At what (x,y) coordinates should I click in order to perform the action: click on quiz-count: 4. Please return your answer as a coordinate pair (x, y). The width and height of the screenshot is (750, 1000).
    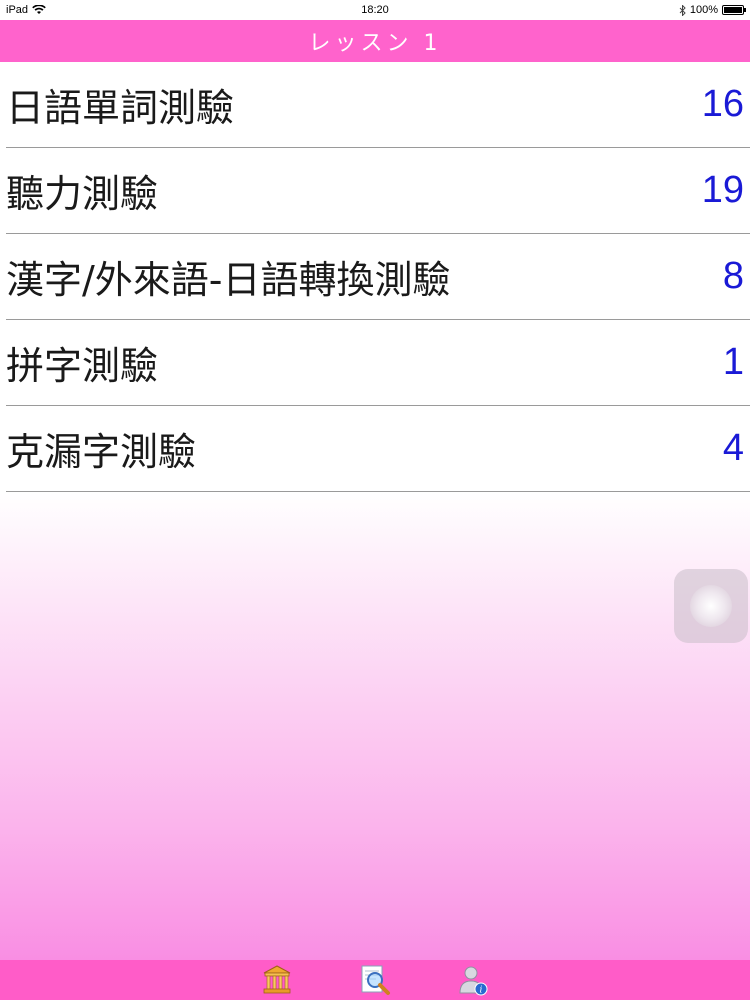
    Looking at the image, I should click on (733, 448).